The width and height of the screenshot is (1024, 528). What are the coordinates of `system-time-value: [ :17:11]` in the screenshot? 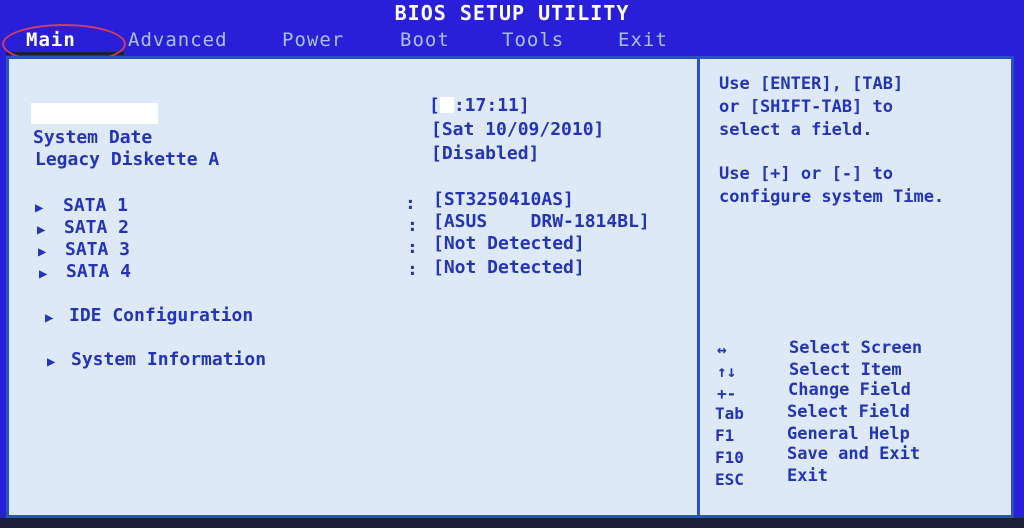 It's located at (479, 106).